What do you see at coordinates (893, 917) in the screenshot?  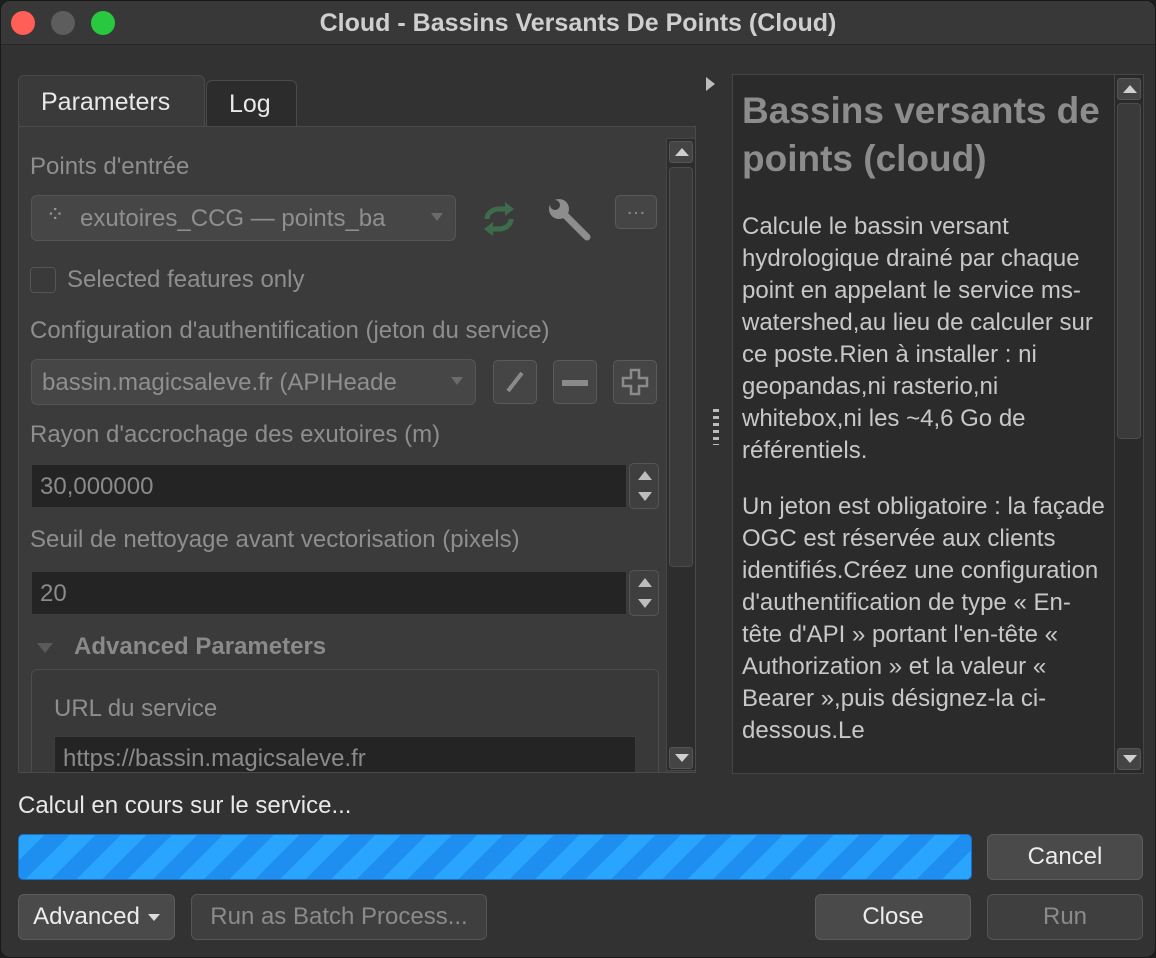 I see `close-button: Close` at bounding box center [893, 917].